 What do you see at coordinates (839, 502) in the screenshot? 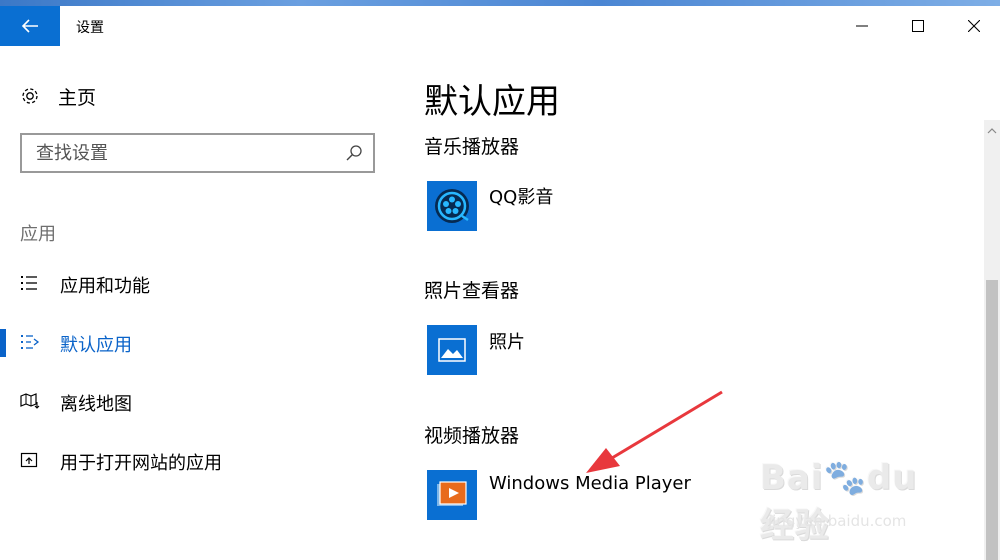
I see `watermark-logo: Bai🐾du 经验` at bounding box center [839, 502].